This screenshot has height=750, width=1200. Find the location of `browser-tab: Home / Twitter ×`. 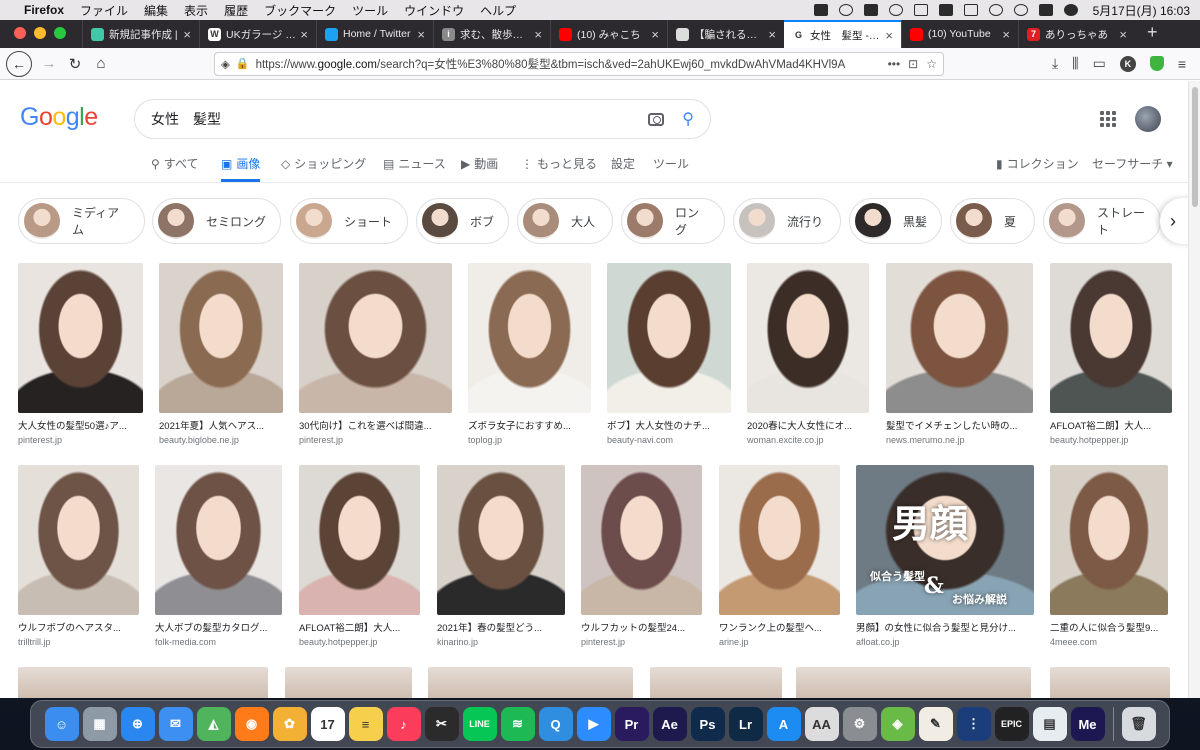

browser-tab: Home / Twitter × is located at coordinates (374, 34).